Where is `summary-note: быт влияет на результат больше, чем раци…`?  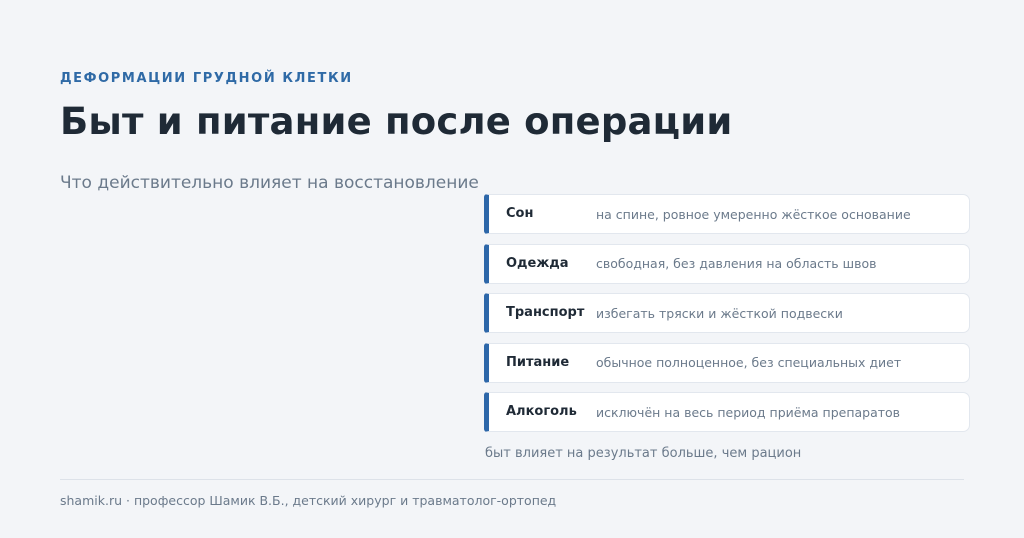
summary-note: быт влияет на результат больше, чем раци… is located at coordinates (643, 453).